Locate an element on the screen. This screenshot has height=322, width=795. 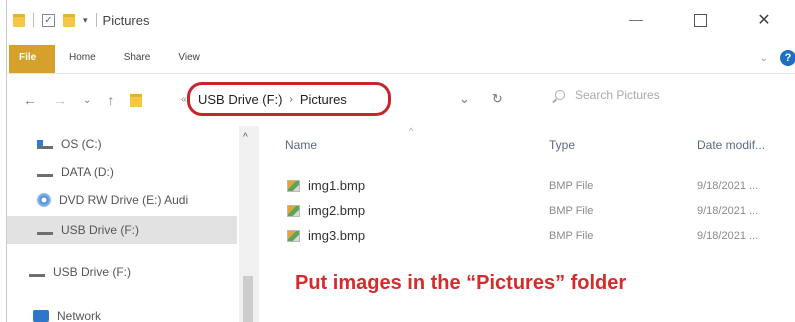
file-name: img2.bmp is located at coordinates (337, 210).